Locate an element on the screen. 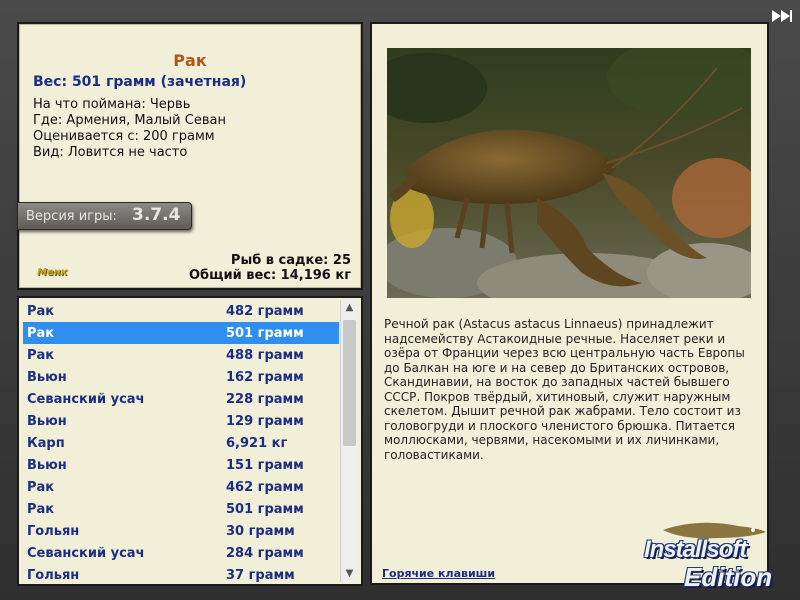 Image resolution: width=800 pixels, height=600 pixels. list-scrollbar: ▲ ▼ is located at coordinates (349, 441).